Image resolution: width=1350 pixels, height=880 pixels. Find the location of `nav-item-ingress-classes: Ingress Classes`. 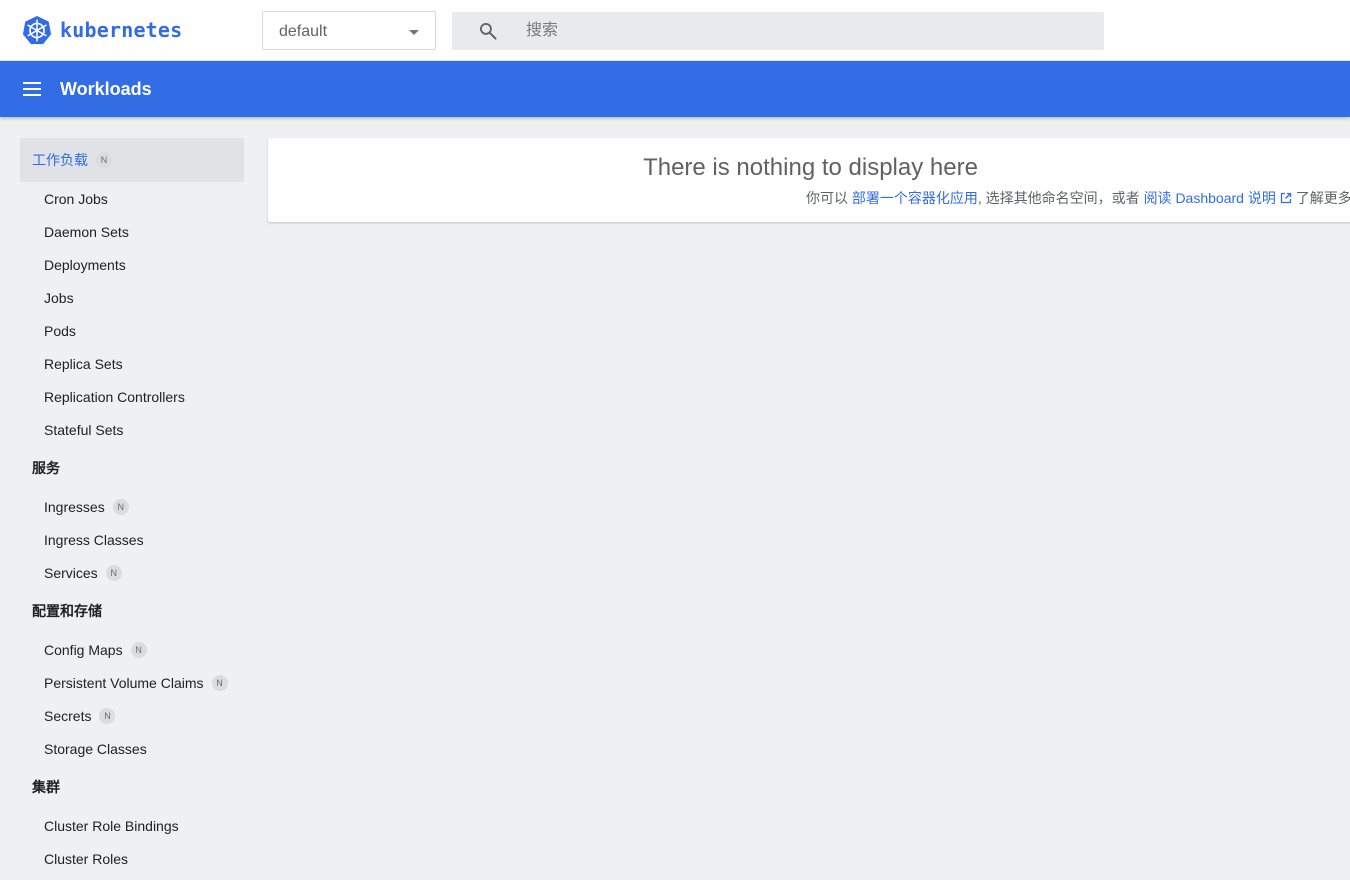

nav-item-ingress-classes: Ingress Classes is located at coordinates (132, 539).